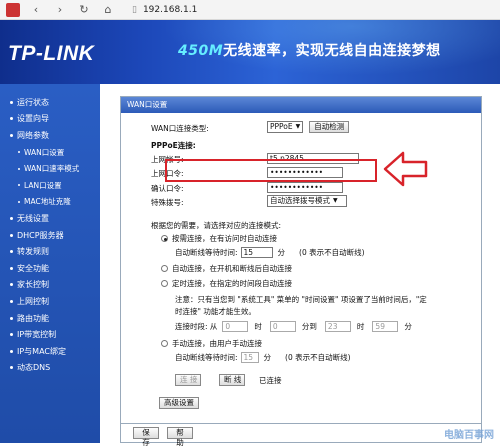  Describe the element at coordinates (164, 283) in the screenshot. I see `timed-connect-radio` at that location.